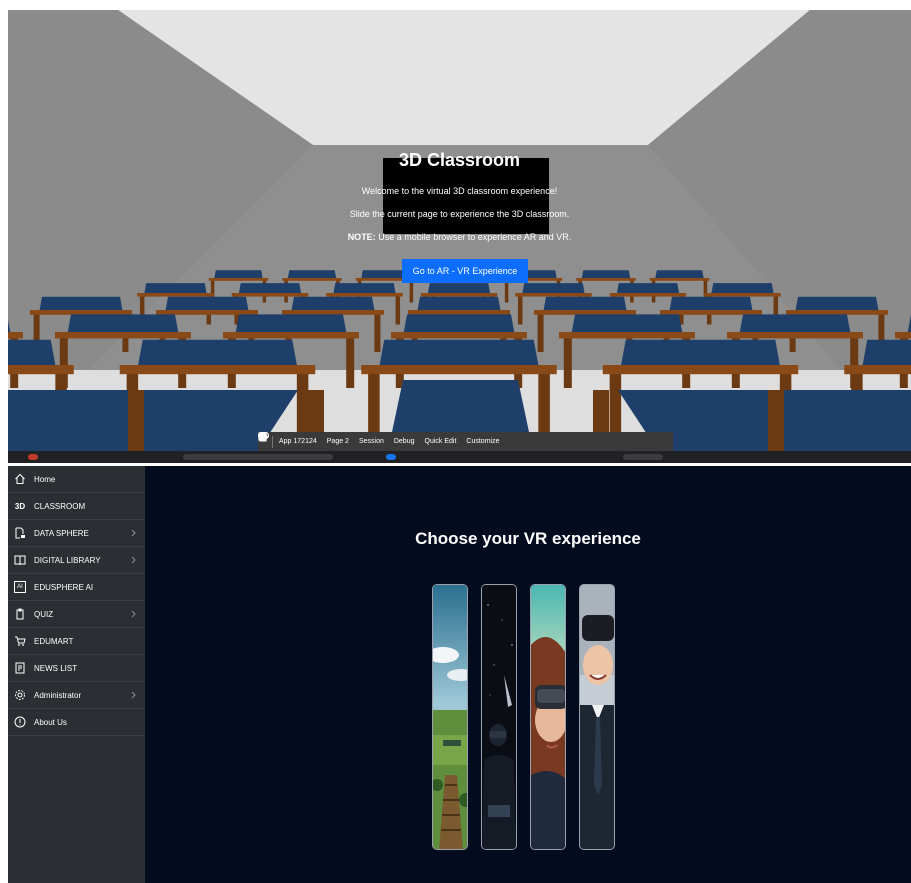 Image resolution: width=911 pixels, height=883 pixels. Describe the element at coordinates (76, 722) in the screenshot. I see `sidebar-item-about-us: About Us` at that location.